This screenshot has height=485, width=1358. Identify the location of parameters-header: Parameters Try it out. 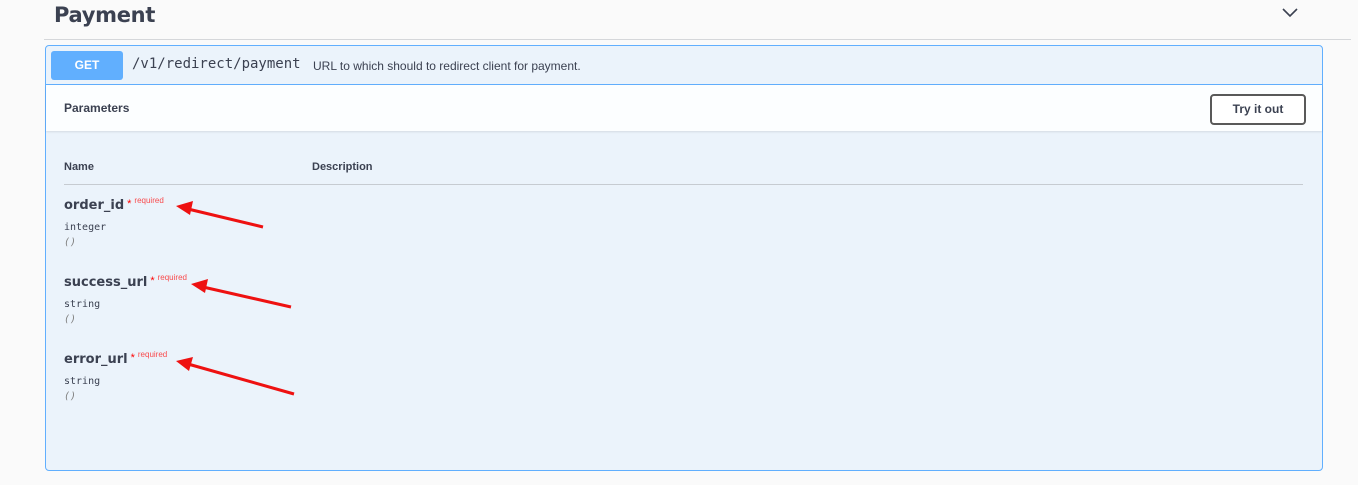
(684, 108).